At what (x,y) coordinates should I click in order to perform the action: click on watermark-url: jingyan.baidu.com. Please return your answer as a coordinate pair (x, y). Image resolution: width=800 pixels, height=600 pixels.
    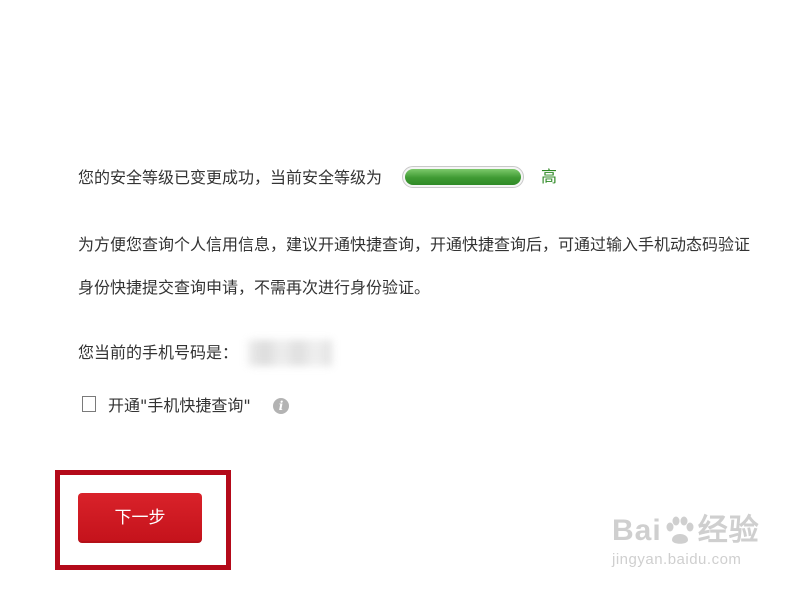
    Looking at the image, I should click on (677, 559).